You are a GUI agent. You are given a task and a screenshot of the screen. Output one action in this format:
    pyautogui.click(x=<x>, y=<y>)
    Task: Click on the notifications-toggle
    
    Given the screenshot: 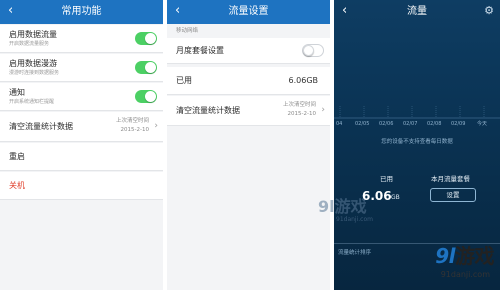 What is the action you would take?
    pyautogui.click(x=146, y=96)
    